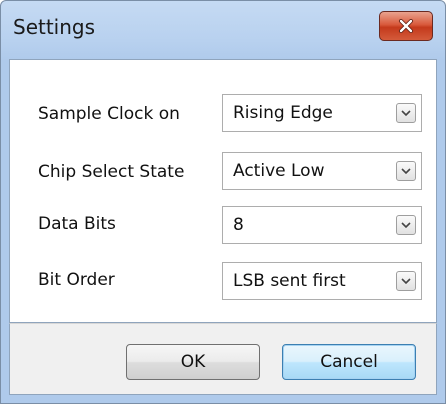  I want to click on chip-select-value: Active Low, so click(279, 171).